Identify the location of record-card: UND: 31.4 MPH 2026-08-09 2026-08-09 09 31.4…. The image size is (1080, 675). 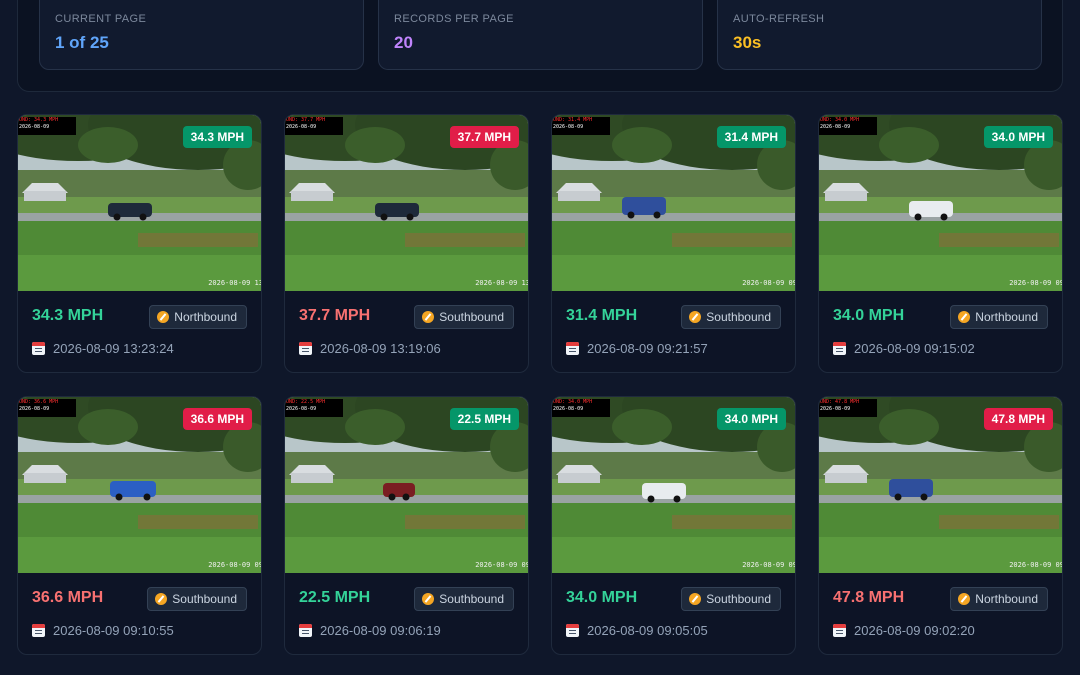
(673, 243).